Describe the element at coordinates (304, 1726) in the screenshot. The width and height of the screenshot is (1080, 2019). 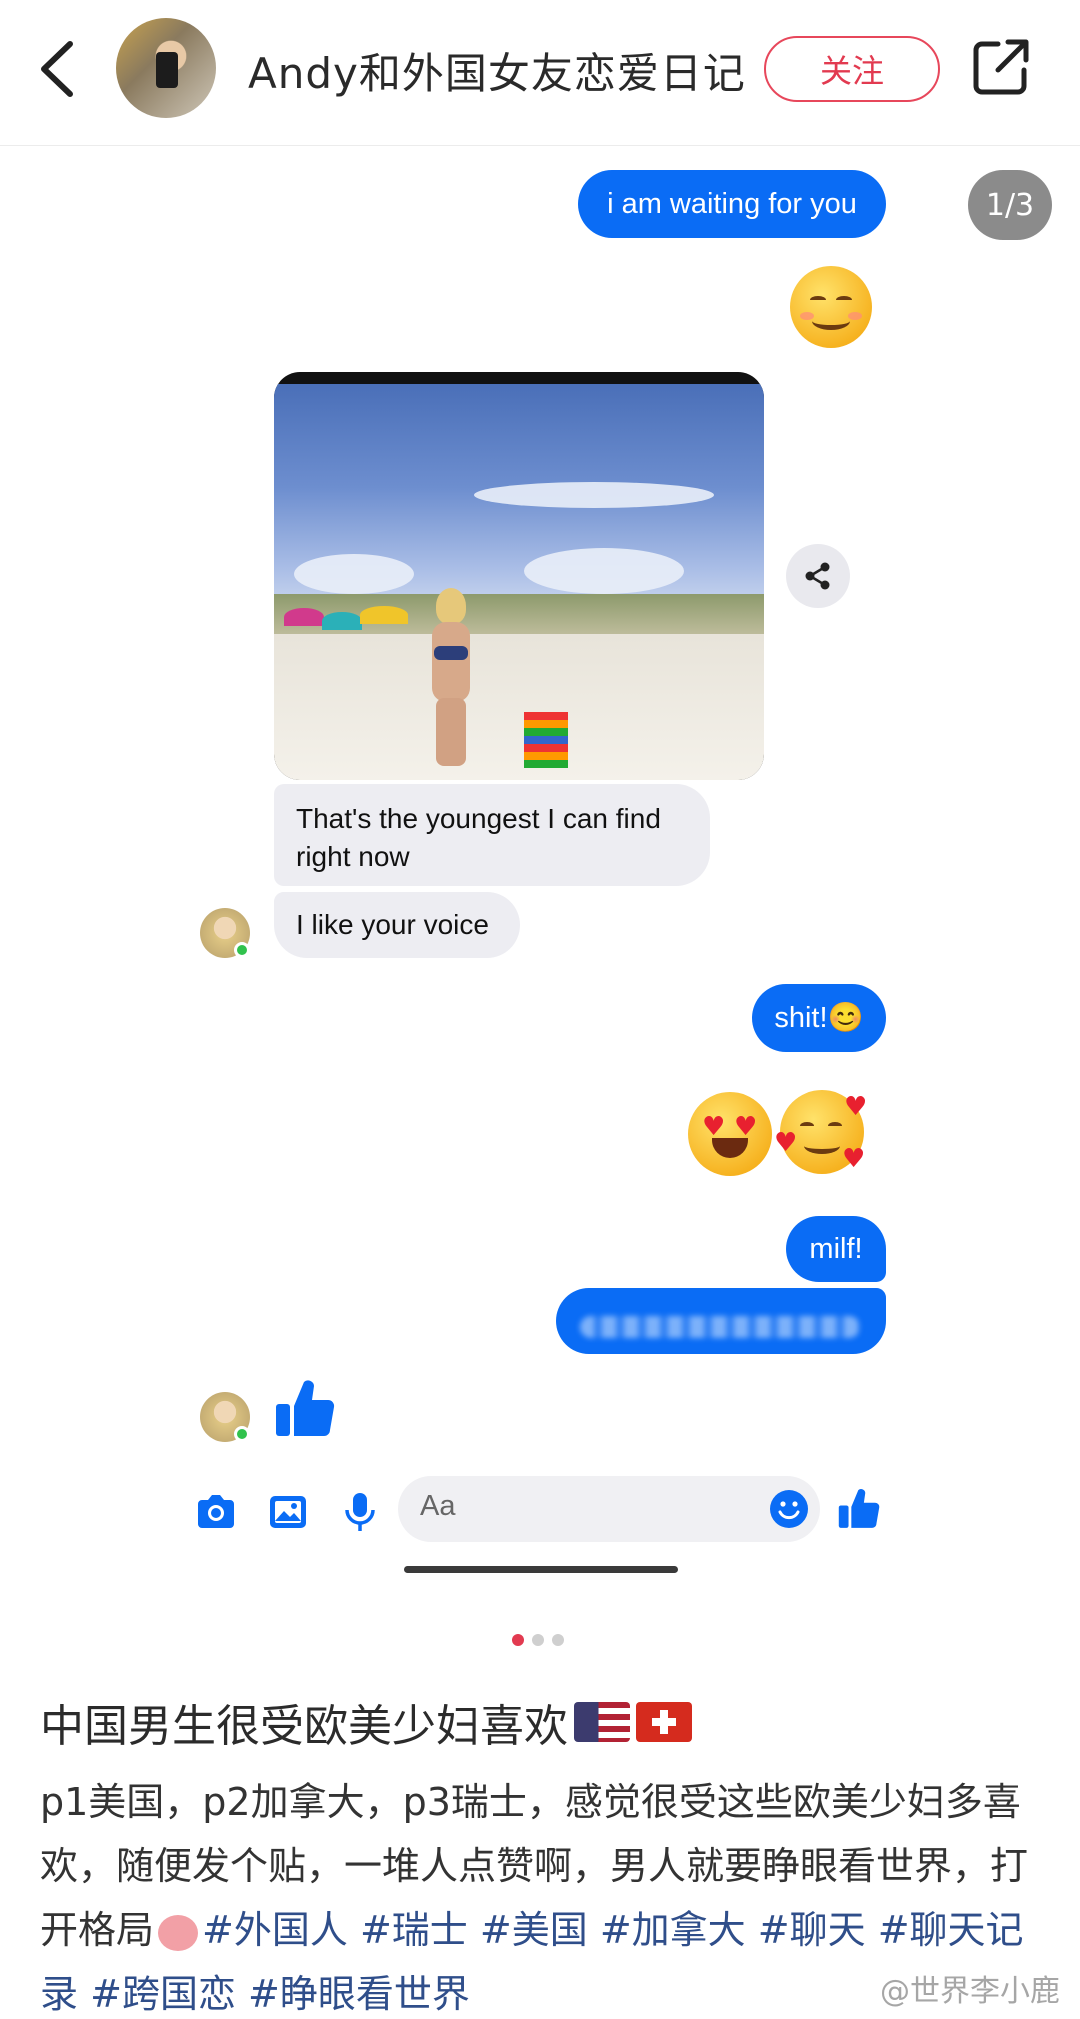
I see `post-title-text: 中国男生很受欧美少妇喜欢` at that location.